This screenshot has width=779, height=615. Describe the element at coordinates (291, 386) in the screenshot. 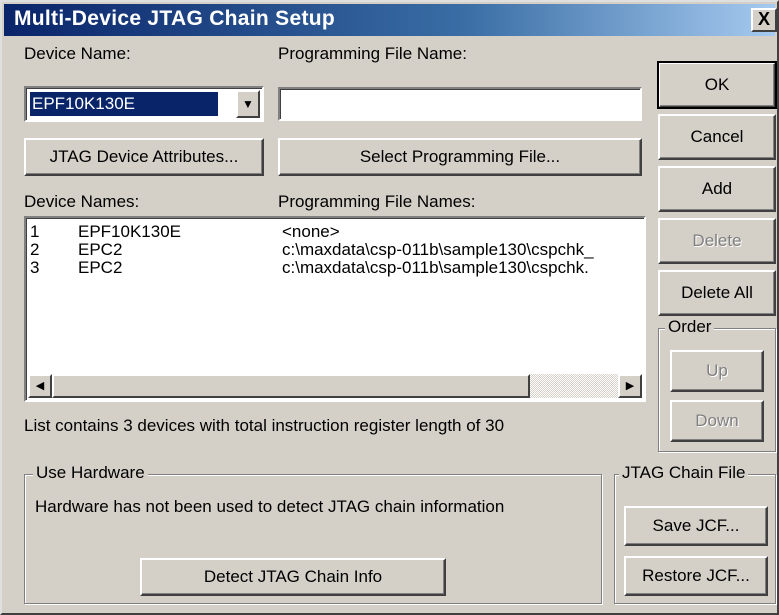

I see `scrollbar-thumb` at that location.